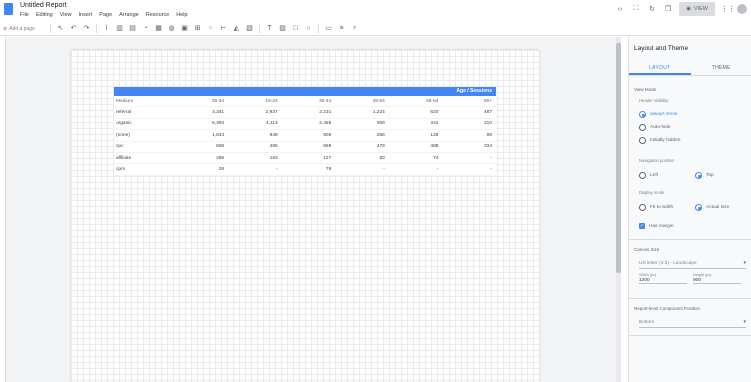 This screenshot has height=382, width=751. What do you see at coordinates (129, 15) in the screenshot?
I see `menu-arrange: Arrange` at bounding box center [129, 15].